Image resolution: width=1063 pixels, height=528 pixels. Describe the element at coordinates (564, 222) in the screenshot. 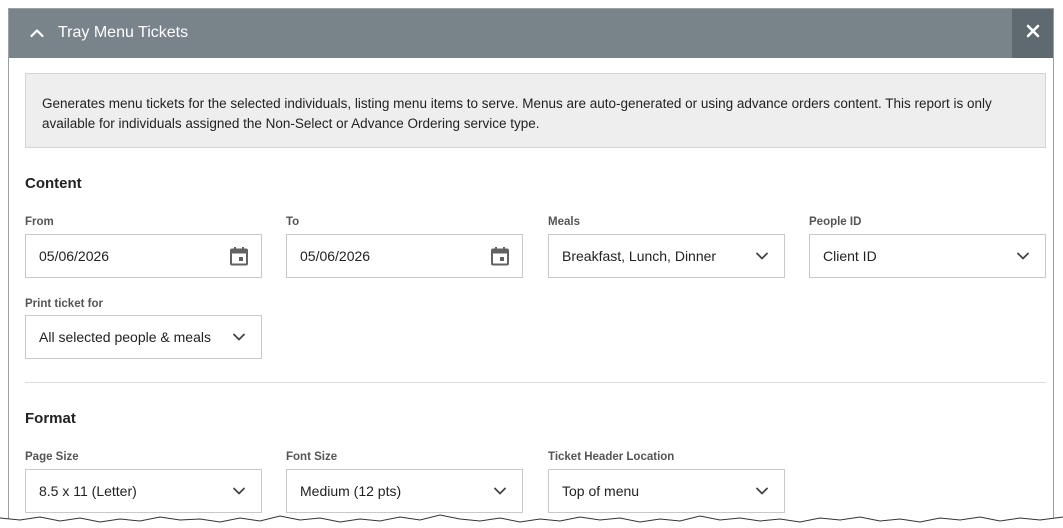

I see `meals-label: Meals` at that location.